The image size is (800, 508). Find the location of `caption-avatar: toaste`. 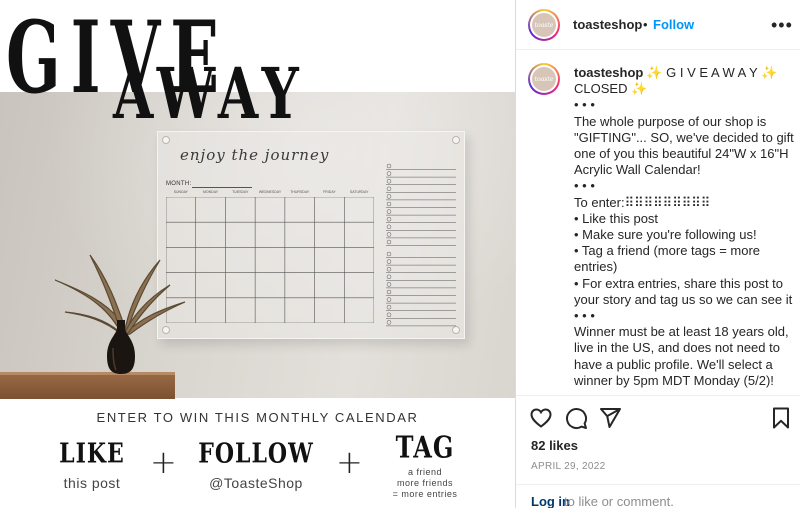

caption-avatar: toaste is located at coordinates (544, 79).